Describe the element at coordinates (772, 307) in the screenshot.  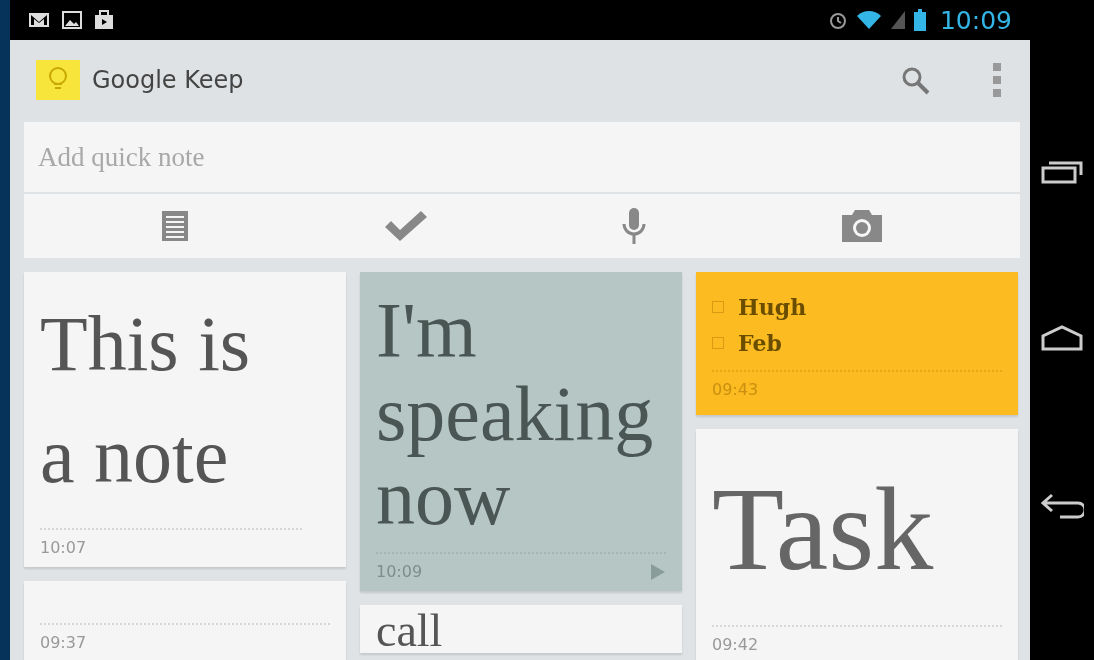
I see `checklist-item: Hugh` at that location.